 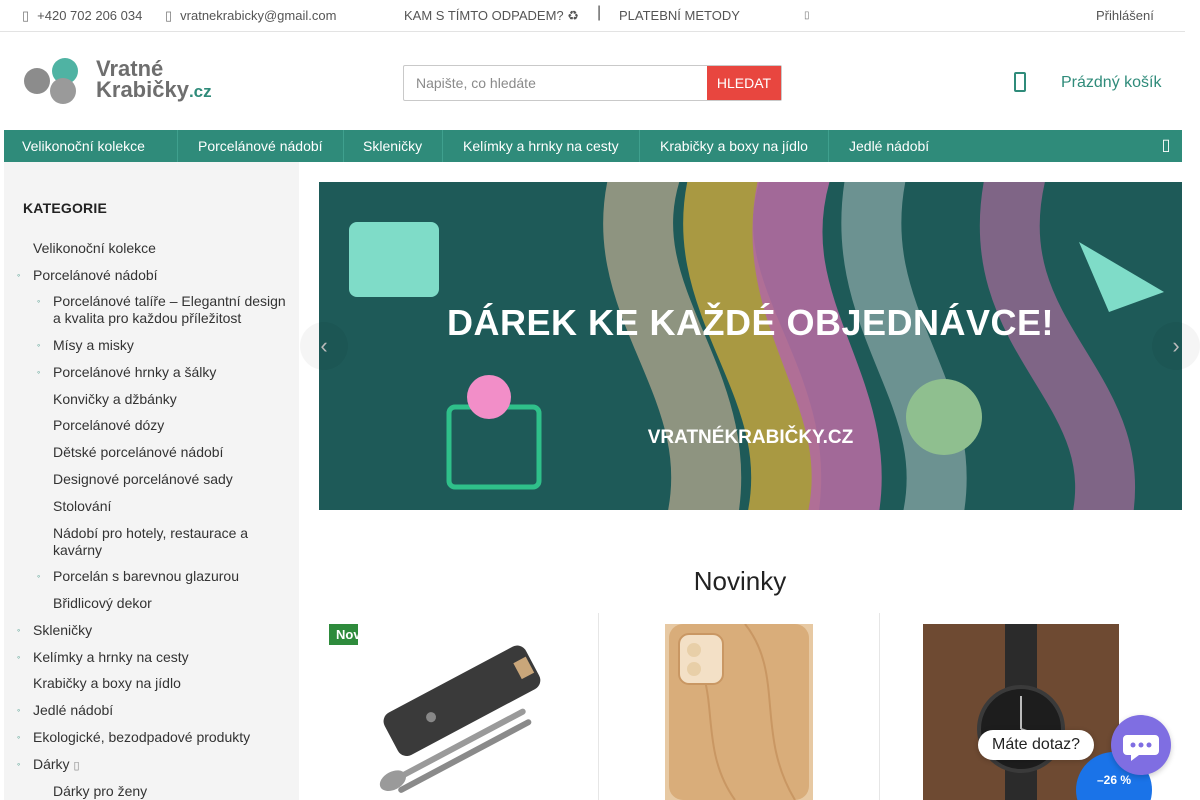 What do you see at coordinates (1111, 83) in the screenshot?
I see `cart-label: Prázdný košík` at bounding box center [1111, 83].